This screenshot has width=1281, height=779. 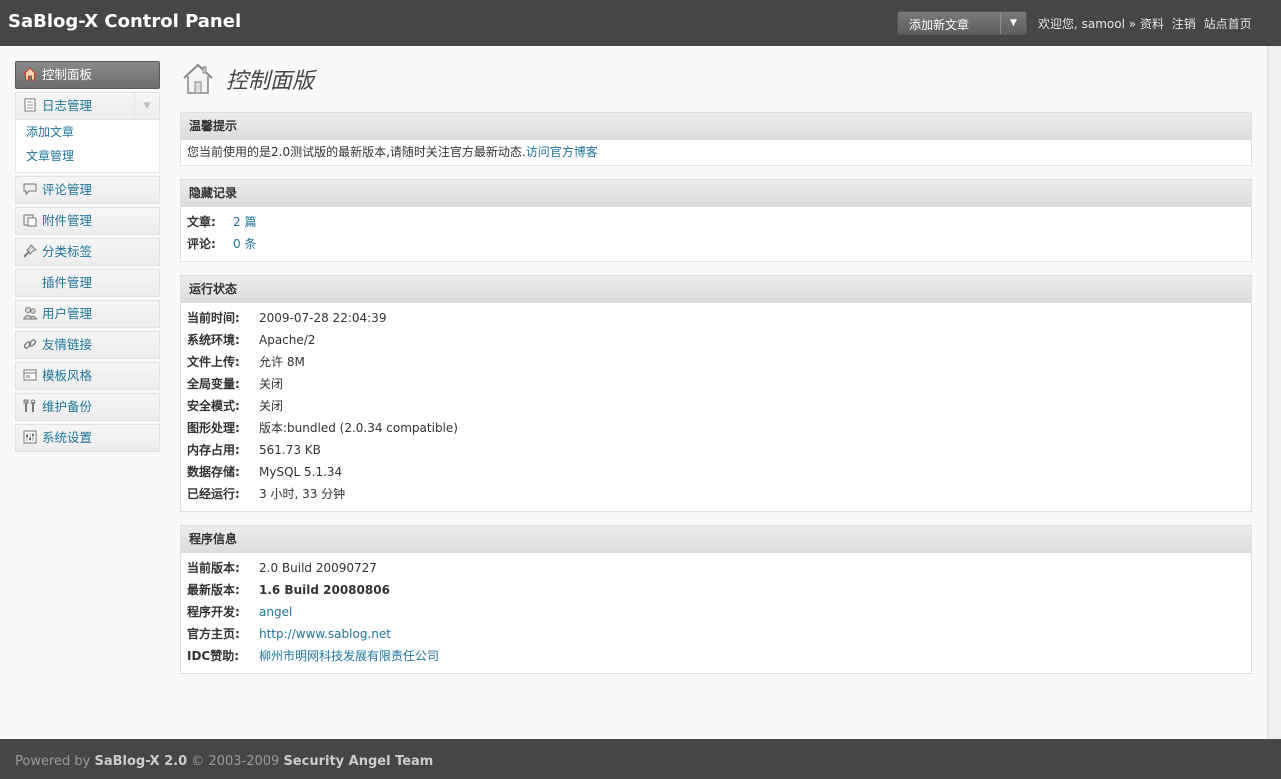 I want to click on sidebar-item-links: 友情链接, so click(x=87, y=345).